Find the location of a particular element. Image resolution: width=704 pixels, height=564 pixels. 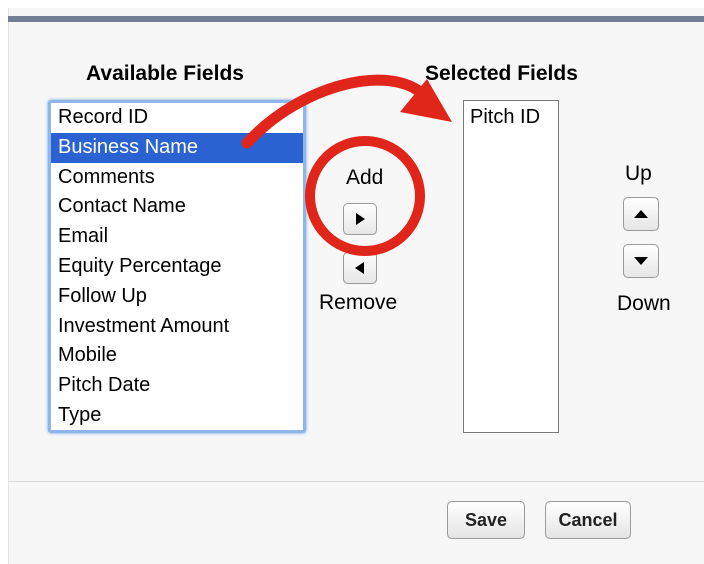

triangle-down-icon is located at coordinates (641, 261).